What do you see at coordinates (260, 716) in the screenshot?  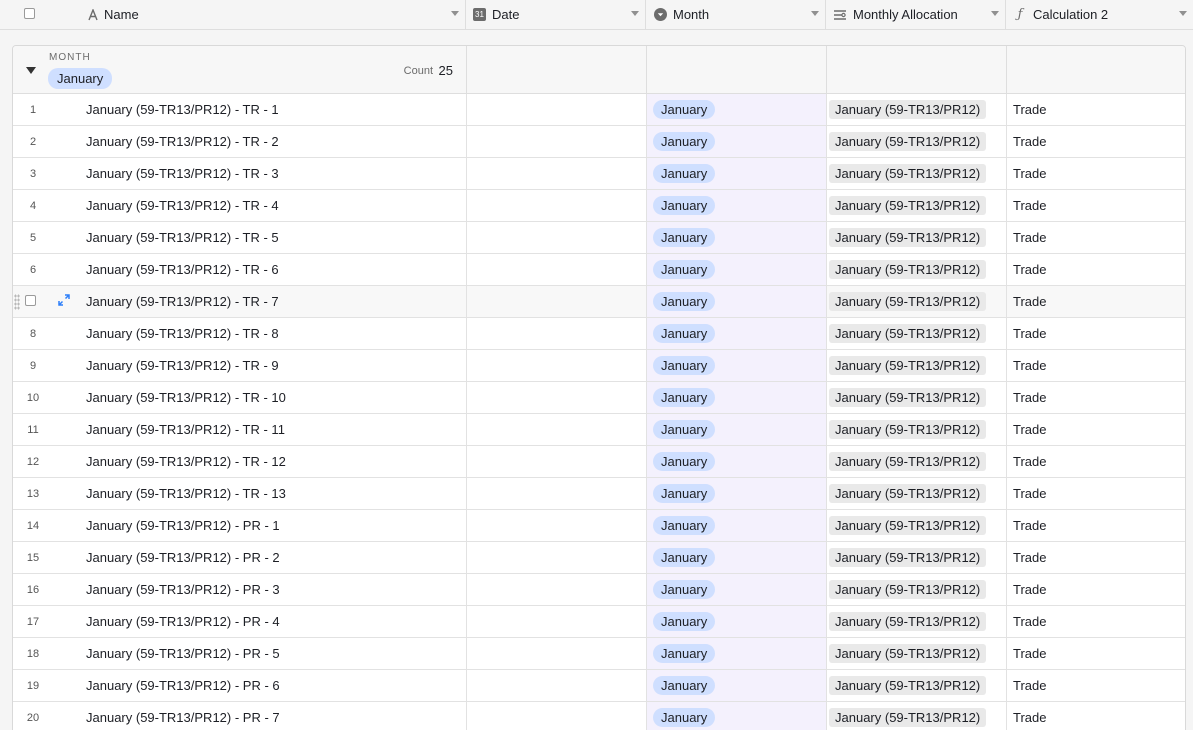 I see `name-cell: January (59-TR13/PR12) - PR - 7` at bounding box center [260, 716].